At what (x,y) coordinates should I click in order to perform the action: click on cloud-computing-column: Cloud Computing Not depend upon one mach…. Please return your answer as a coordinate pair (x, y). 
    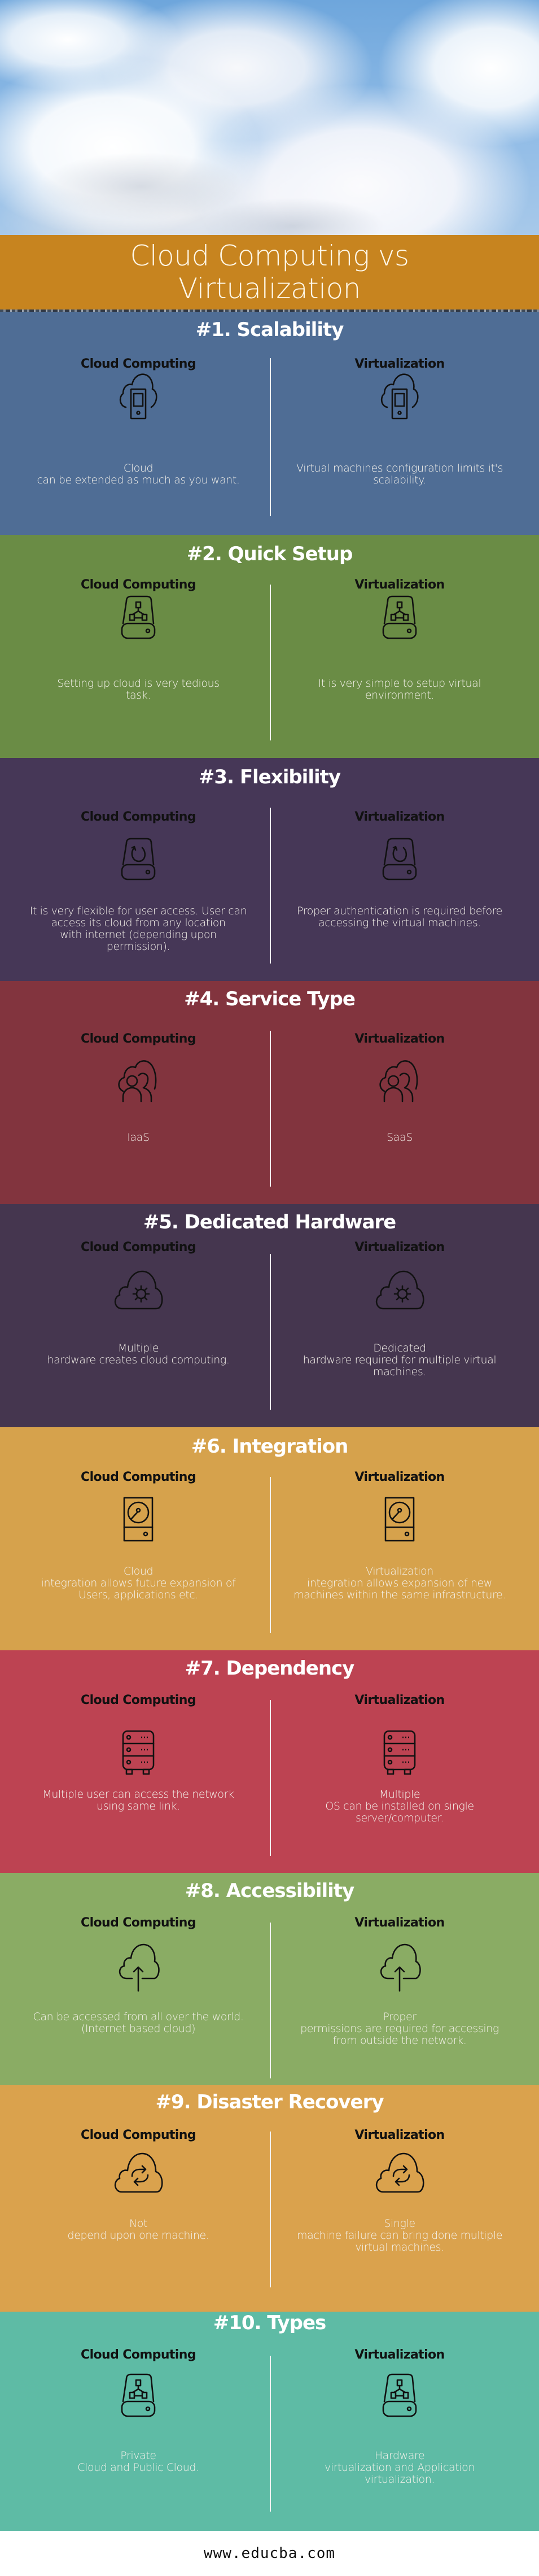
    Looking at the image, I should click on (138, 2185).